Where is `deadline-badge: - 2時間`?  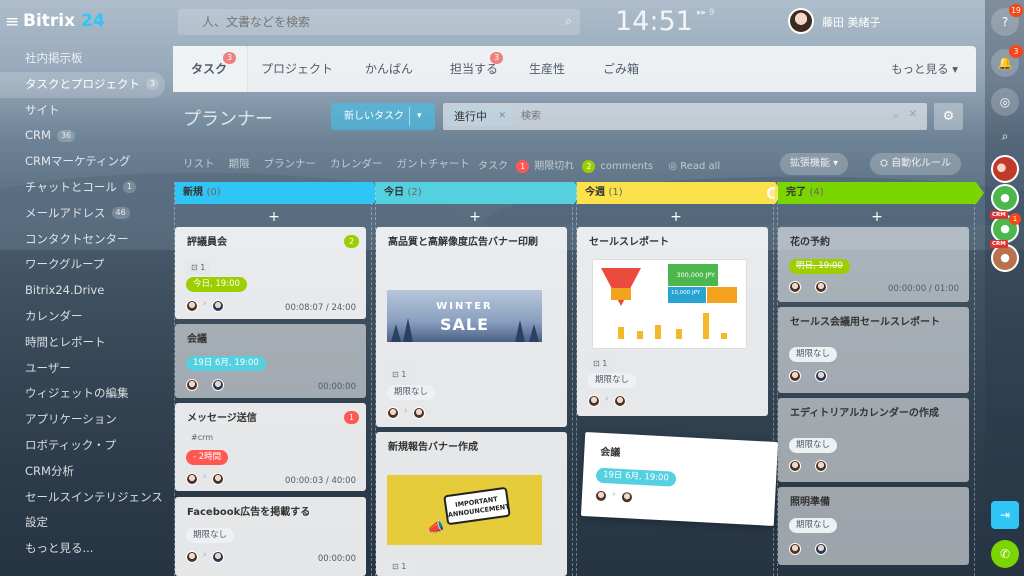
deadline-badge: - 2時間 is located at coordinates (207, 457).